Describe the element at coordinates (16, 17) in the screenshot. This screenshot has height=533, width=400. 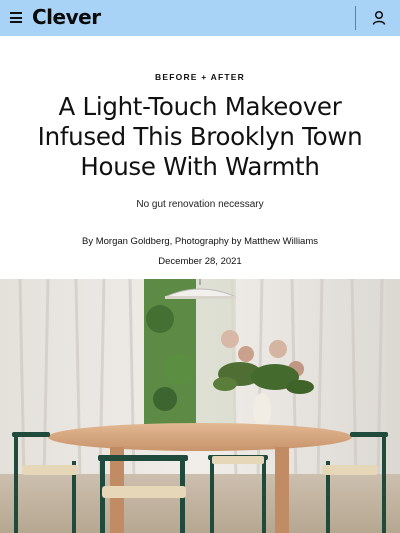
I see `hamburger-menu-icon` at that location.